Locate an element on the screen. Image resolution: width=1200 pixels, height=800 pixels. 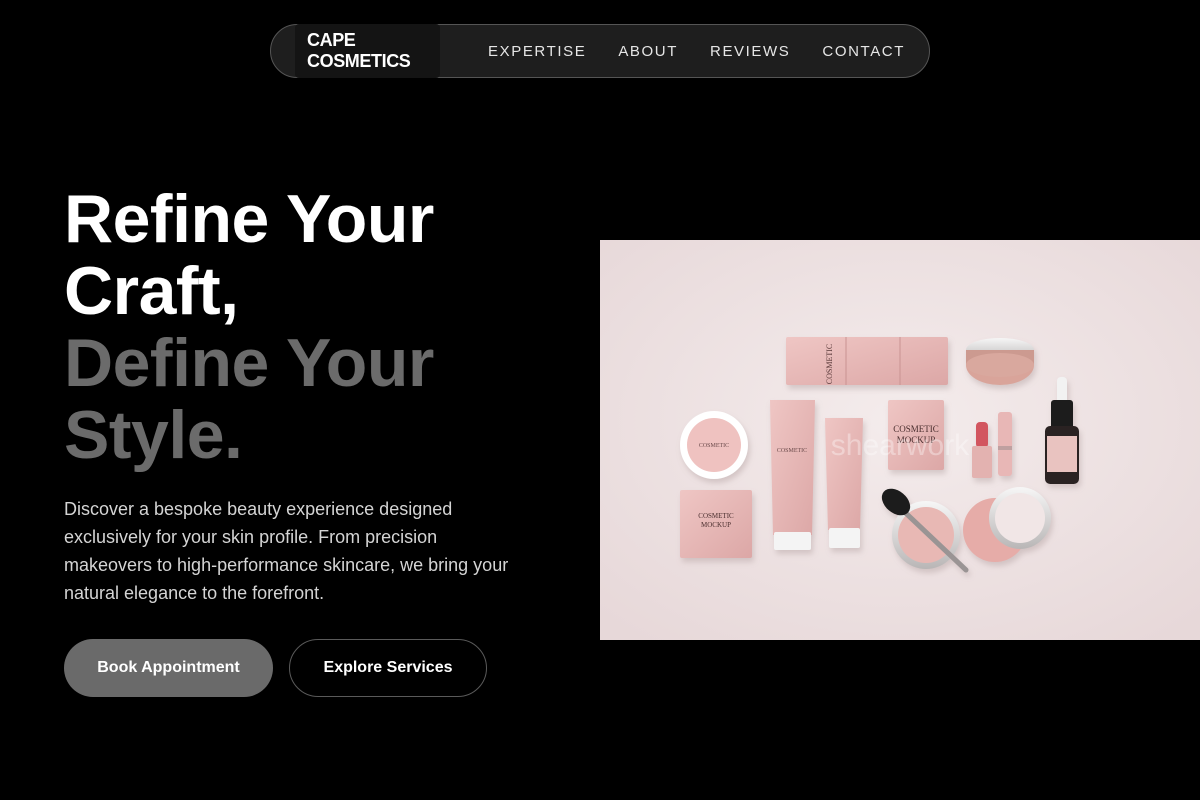
nav-link-expertise: EXPERTISE is located at coordinates (537, 51).